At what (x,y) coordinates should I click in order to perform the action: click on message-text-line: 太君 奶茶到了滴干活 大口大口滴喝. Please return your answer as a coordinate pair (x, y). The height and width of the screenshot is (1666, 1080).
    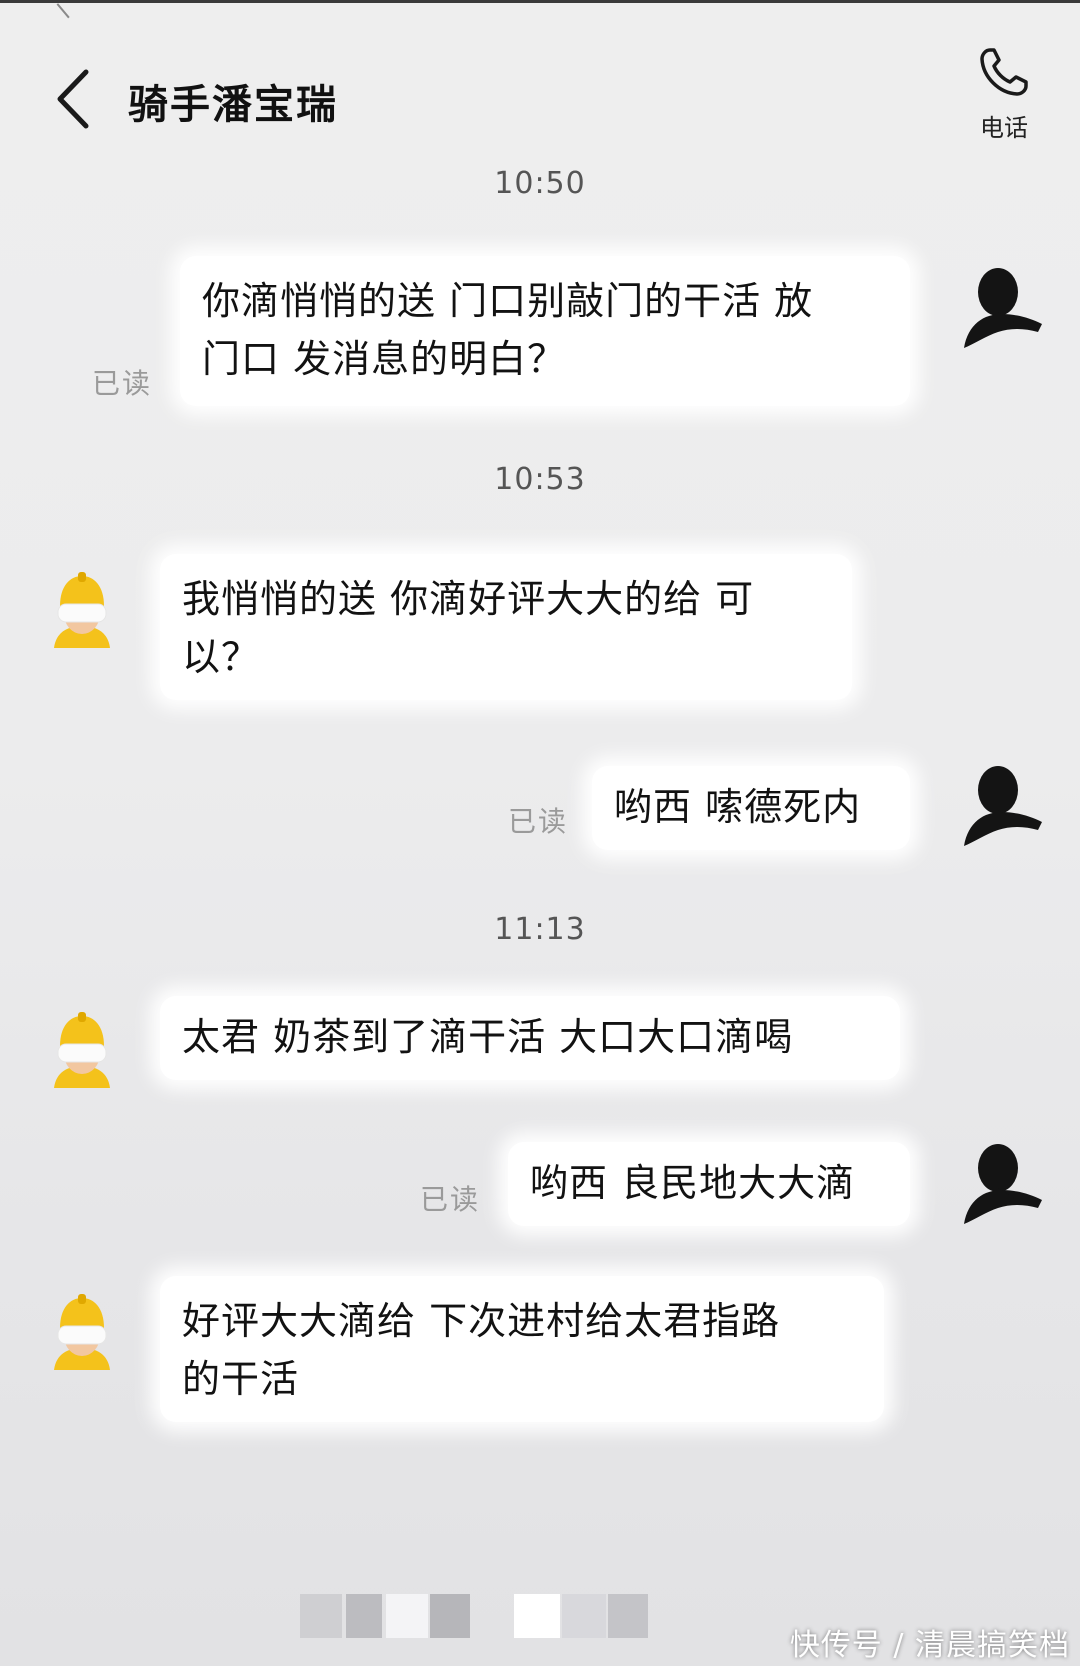
    Looking at the image, I should click on (488, 1037).